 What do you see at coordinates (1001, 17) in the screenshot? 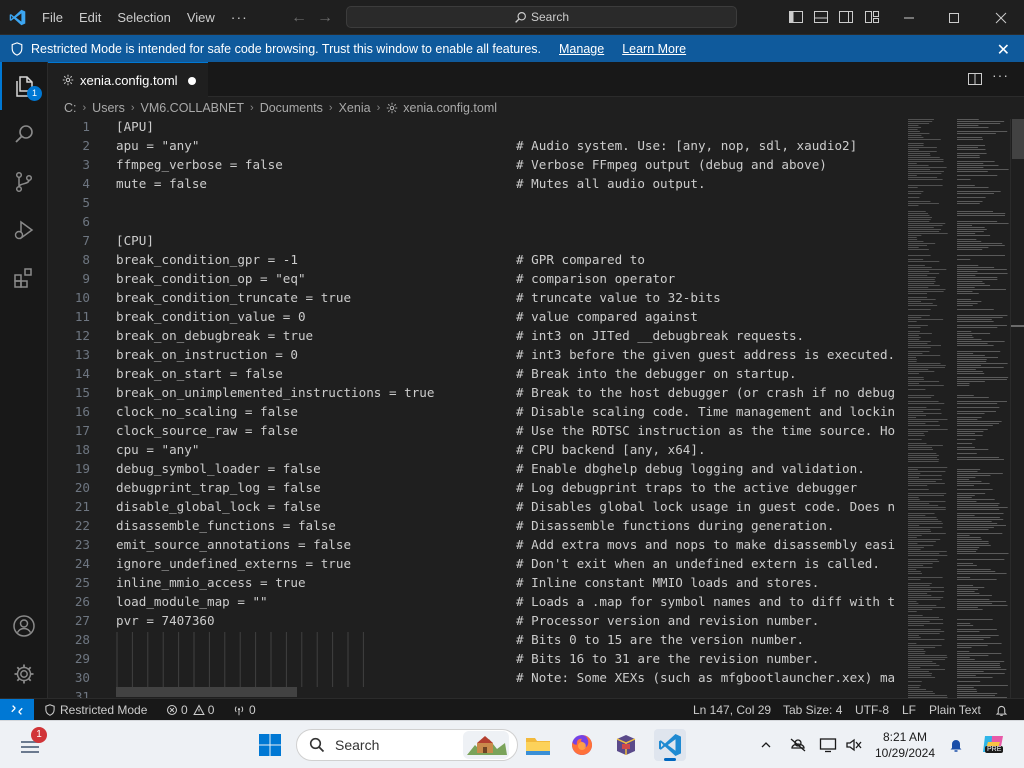
I see `close-window-button` at bounding box center [1001, 17].